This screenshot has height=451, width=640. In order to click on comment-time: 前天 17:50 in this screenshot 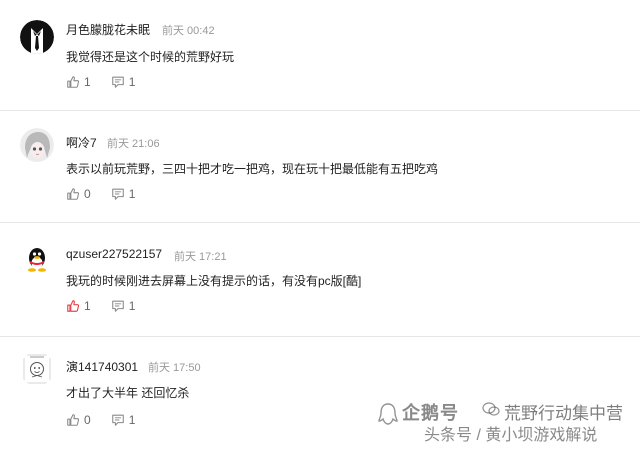, I will do `click(174, 368)`.